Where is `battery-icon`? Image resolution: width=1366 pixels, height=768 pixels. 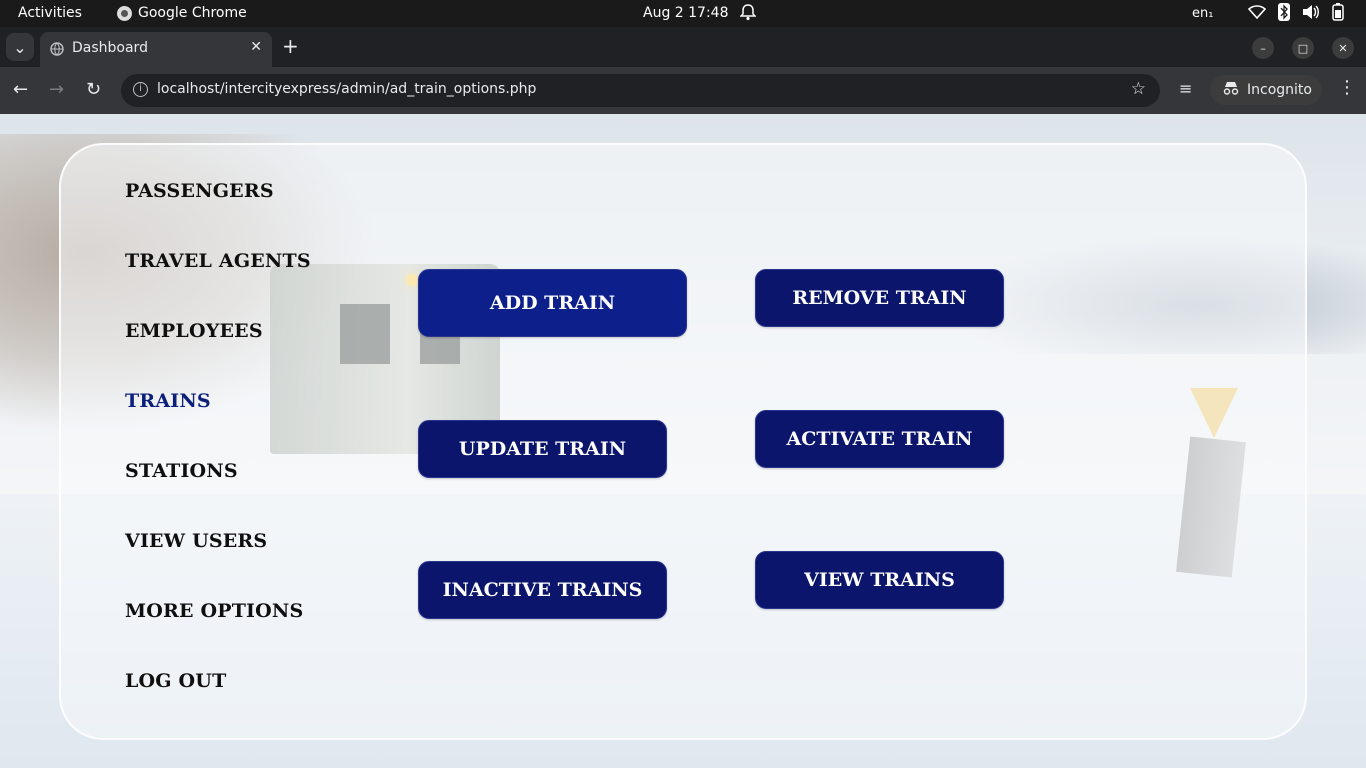 battery-icon is located at coordinates (1338, 14).